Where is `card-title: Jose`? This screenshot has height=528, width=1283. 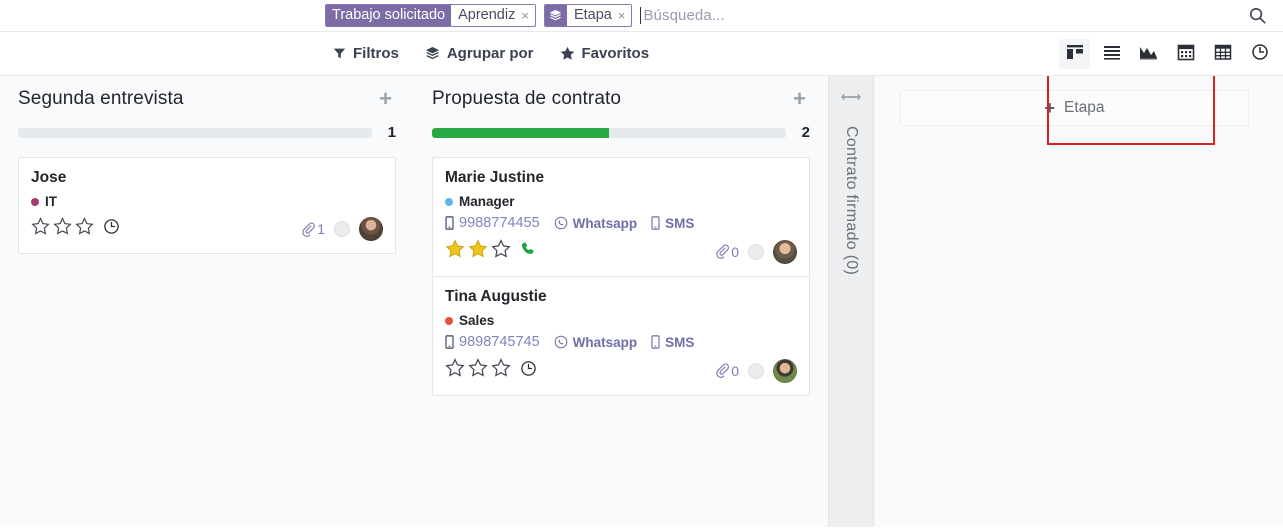 card-title: Jose is located at coordinates (49, 177).